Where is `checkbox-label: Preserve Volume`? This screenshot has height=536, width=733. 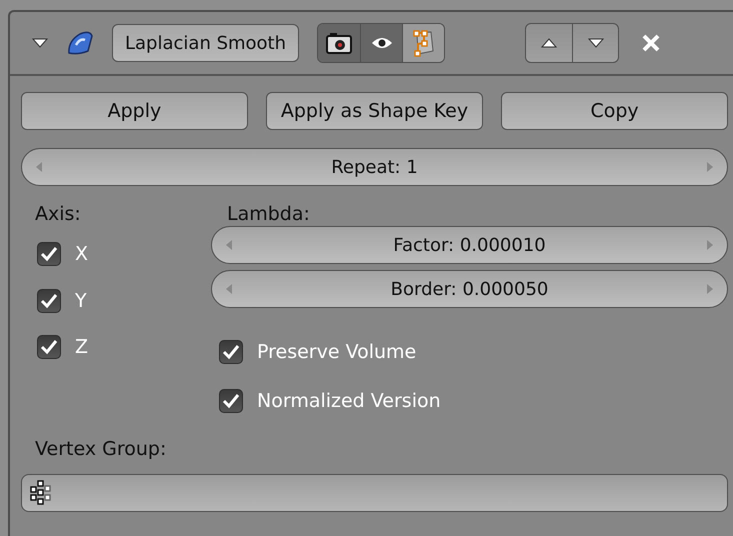 checkbox-label: Preserve Volume is located at coordinates (336, 352).